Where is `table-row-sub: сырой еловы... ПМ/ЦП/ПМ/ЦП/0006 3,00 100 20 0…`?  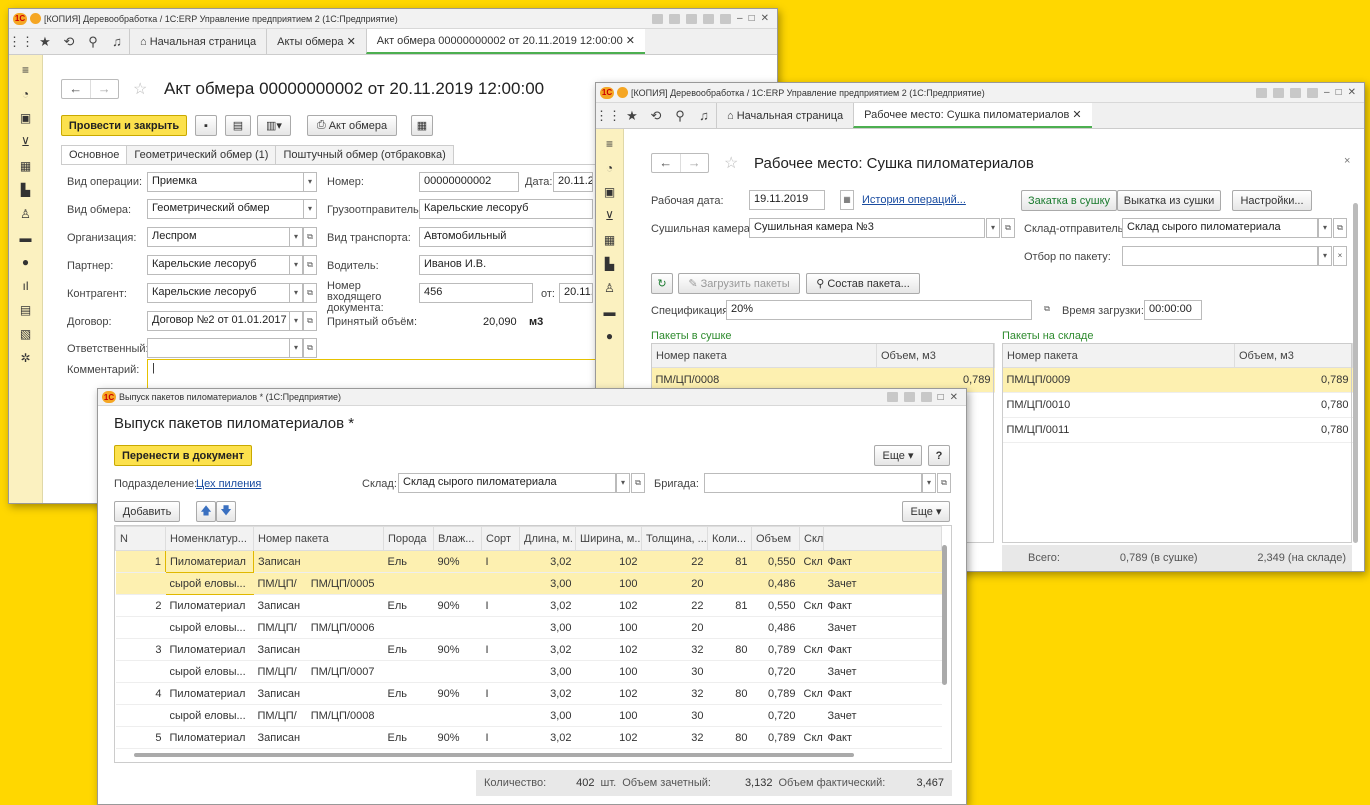
table-row-sub: сырой еловы... ПМ/ЦП/ПМ/ЦП/0006 3,00 100 20 0… is located at coordinates (528, 627).